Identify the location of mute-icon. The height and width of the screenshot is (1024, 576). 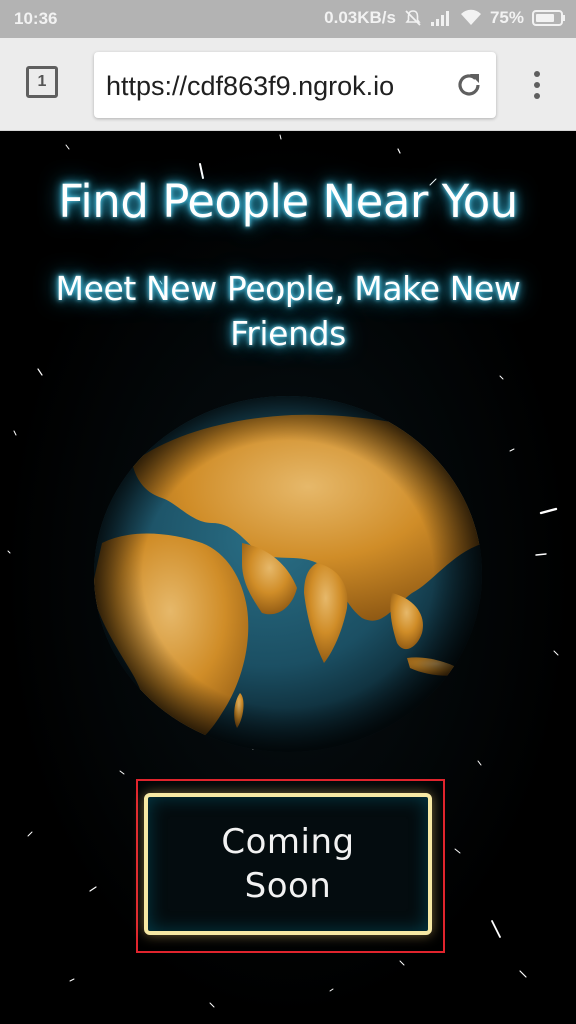
(413, 18).